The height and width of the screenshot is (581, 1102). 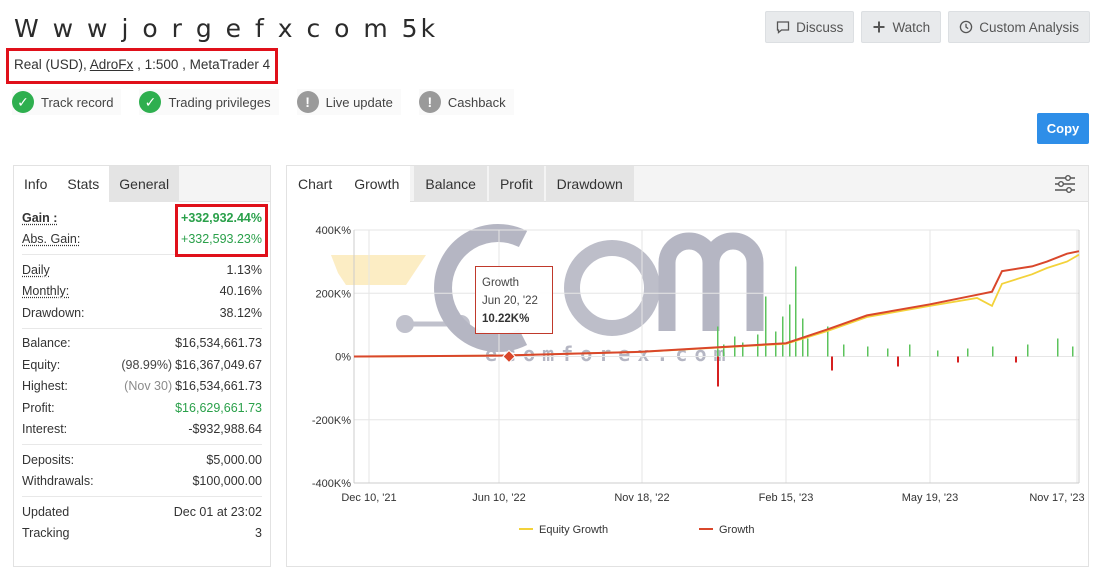 I want to click on badge-trading-privileges: ✓ Trading privileges, so click(x=209, y=102).